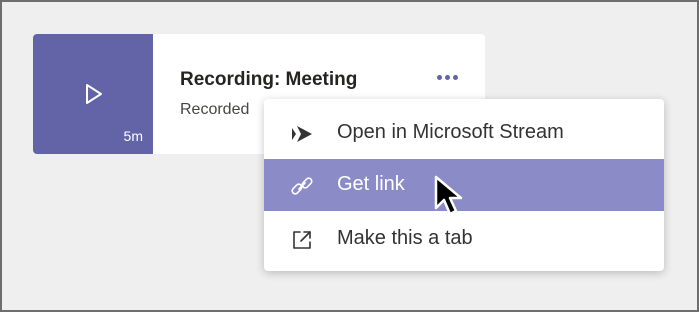  I want to click on menu-item-open-in-stream: Open in Microsoft Stream, so click(464, 133).